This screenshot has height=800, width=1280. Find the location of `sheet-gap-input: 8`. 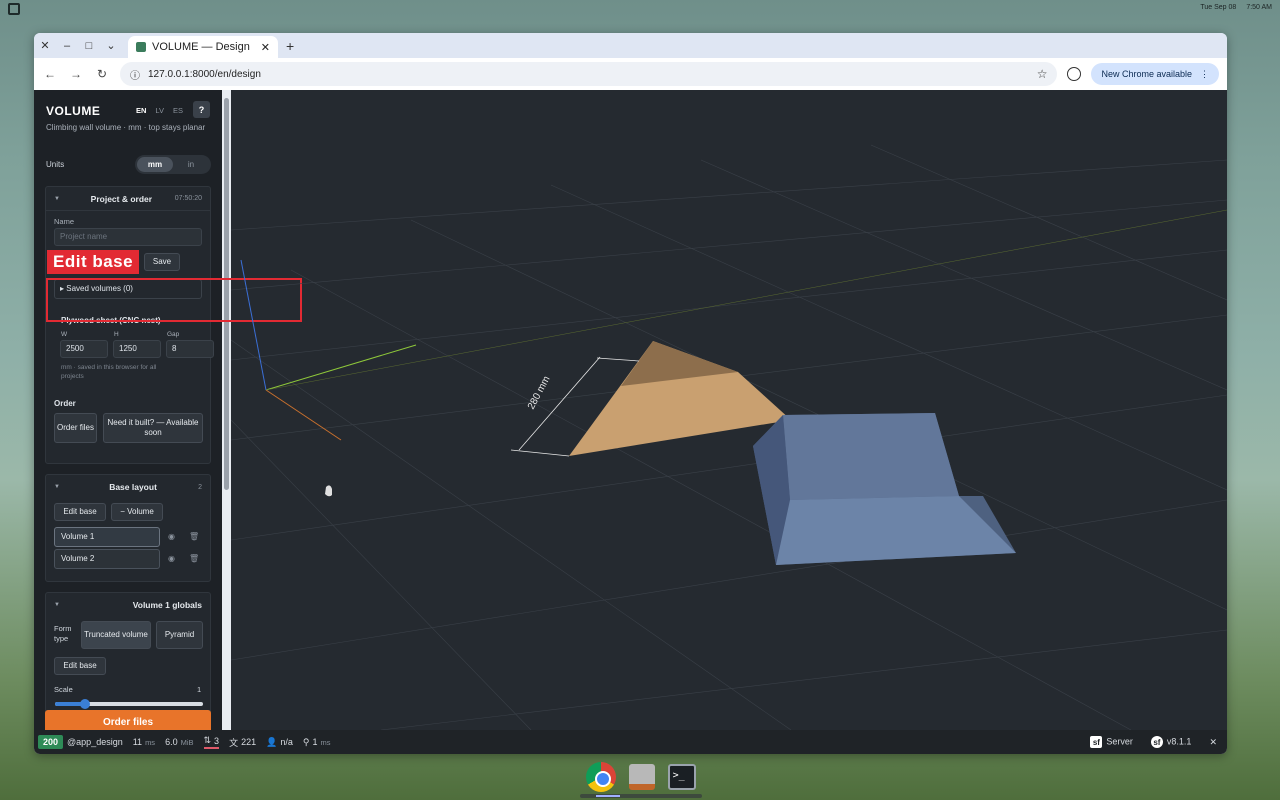

sheet-gap-input: 8 is located at coordinates (190, 349).